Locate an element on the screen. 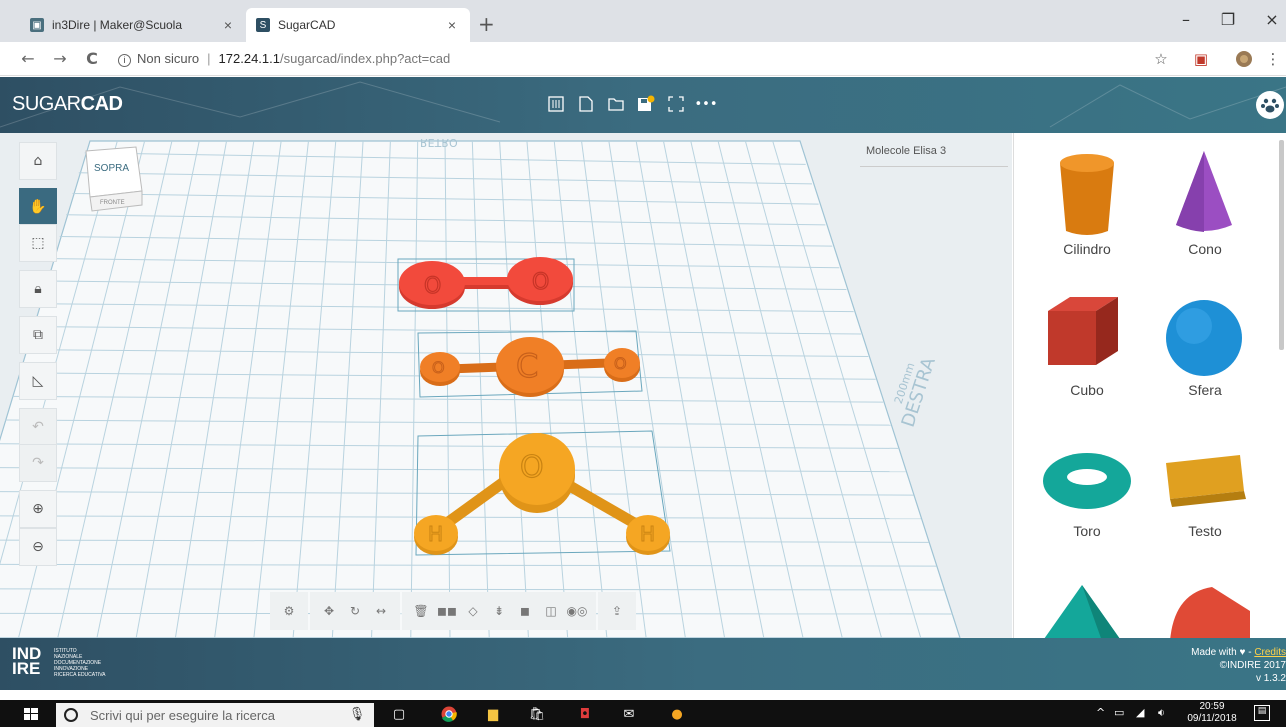 This screenshot has width=1286, height=727. forward-arrow-icon: → is located at coordinates (60, 58).